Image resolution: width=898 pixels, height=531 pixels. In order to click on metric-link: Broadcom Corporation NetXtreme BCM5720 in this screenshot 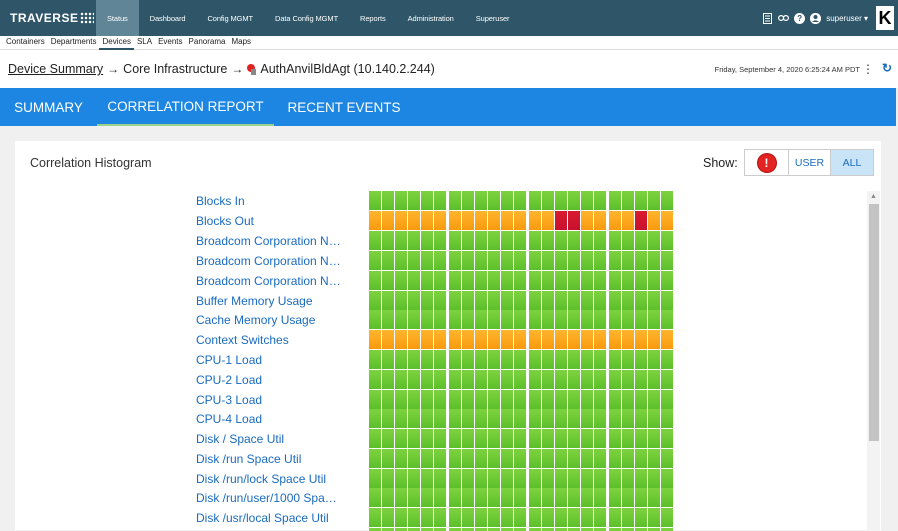, I will do `click(268, 241)`.